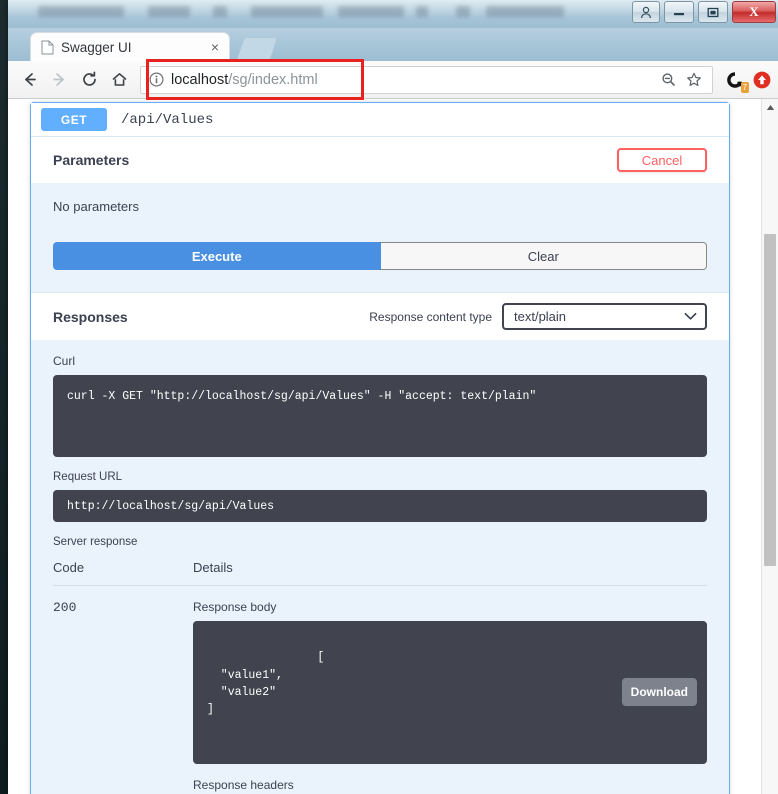  I want to click on response-body-label: Response body, so click(235, 607).